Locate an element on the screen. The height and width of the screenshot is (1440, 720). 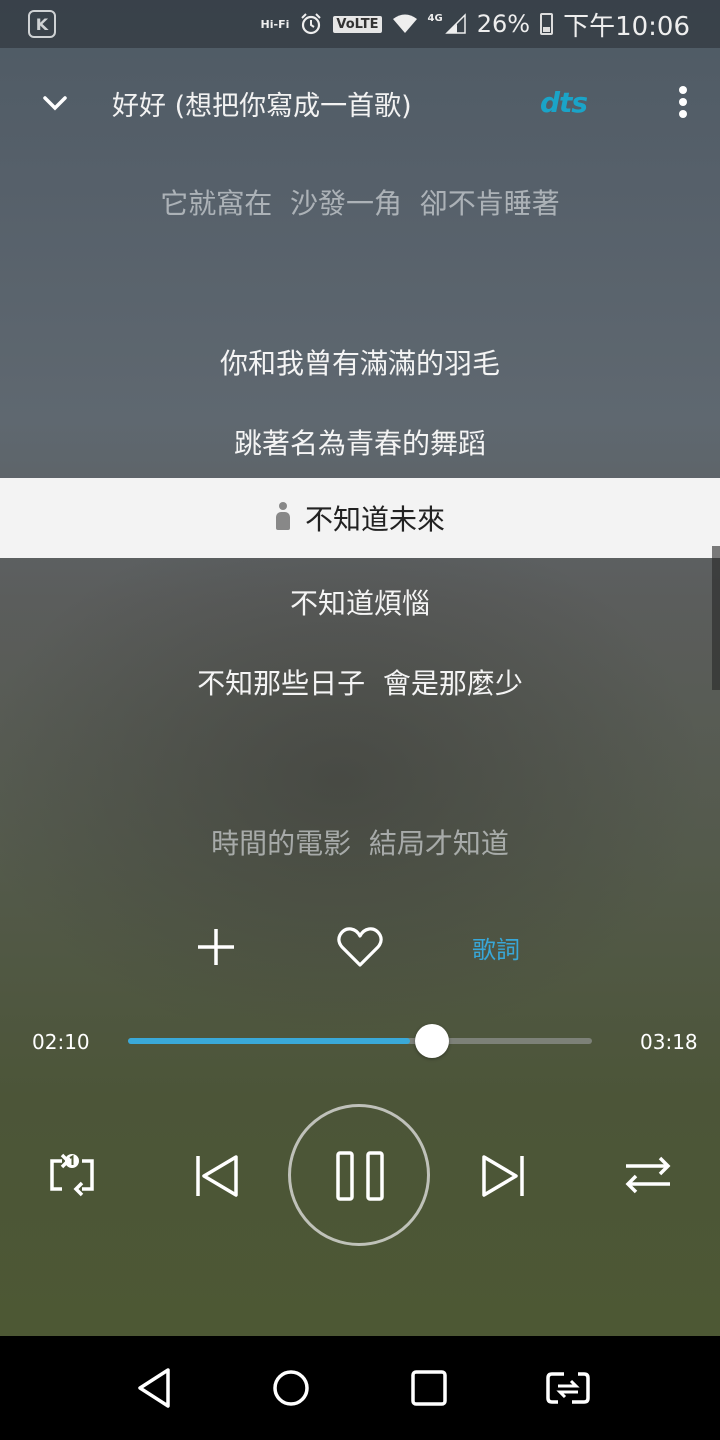
player-header: 好好 (想把你寫成一首歌) dts is located at coordinates (360, 103).